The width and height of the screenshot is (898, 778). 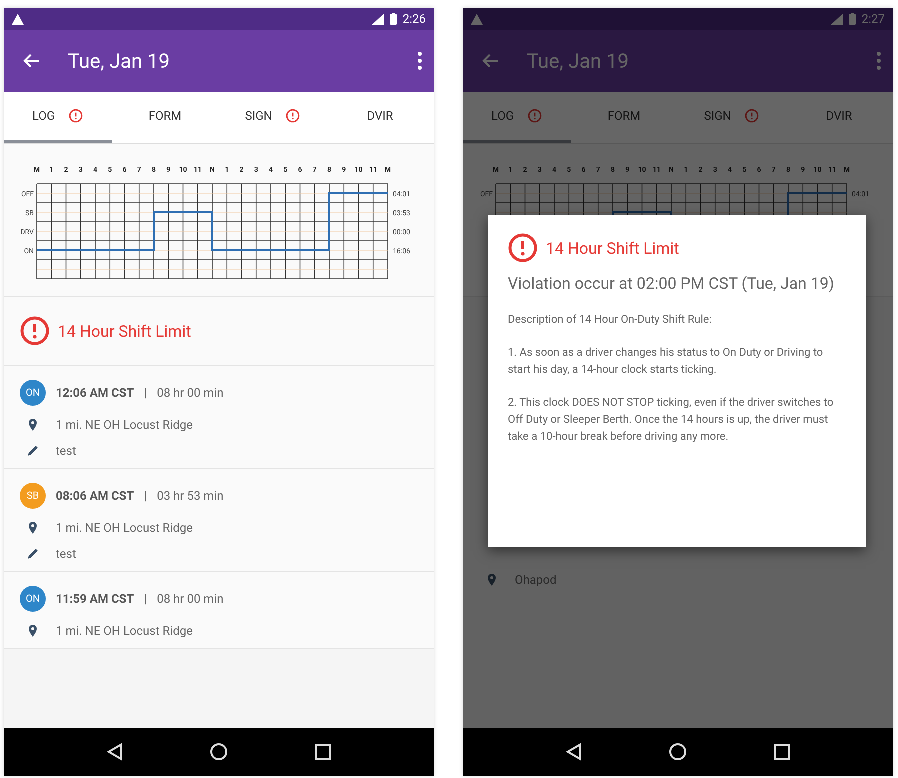 What do you see at coordinates (165, 117) in the screenshot?
I see `tab: FORM` at bounding box center [165, 117].